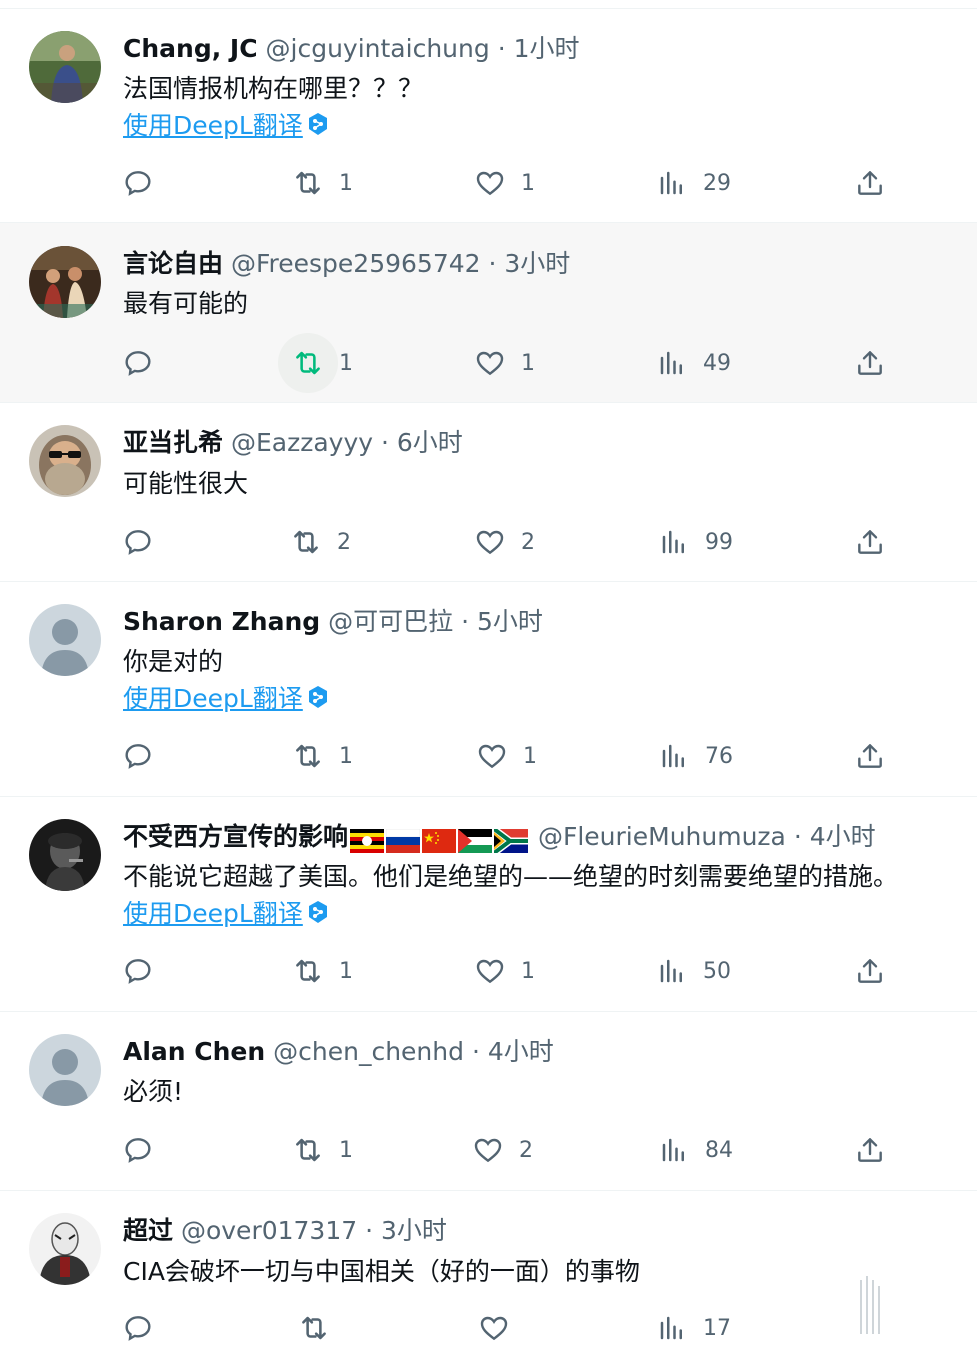 The height and width of the screenshot is (1348, 977). Describe the element at coordinates (235, 836) in the screenshot. I see `display-name: 不受西方宣传的影响` at that location.